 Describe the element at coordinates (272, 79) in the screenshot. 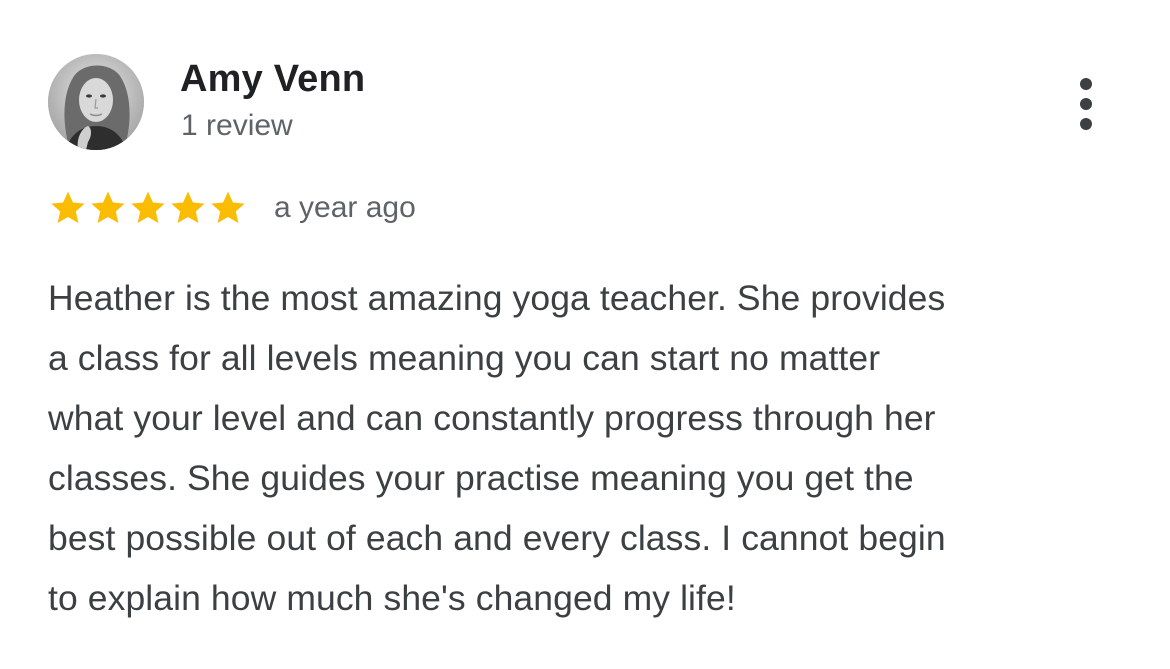

I see `reviewer-name: Amy Venn` at that location.